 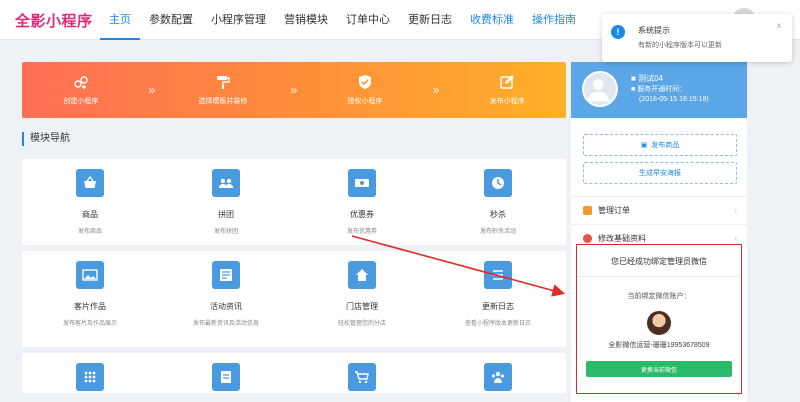 What do you see at coordinates (618, 32) in the screenshot?
I see `info-icon: !` at bounding box center [618, 32].